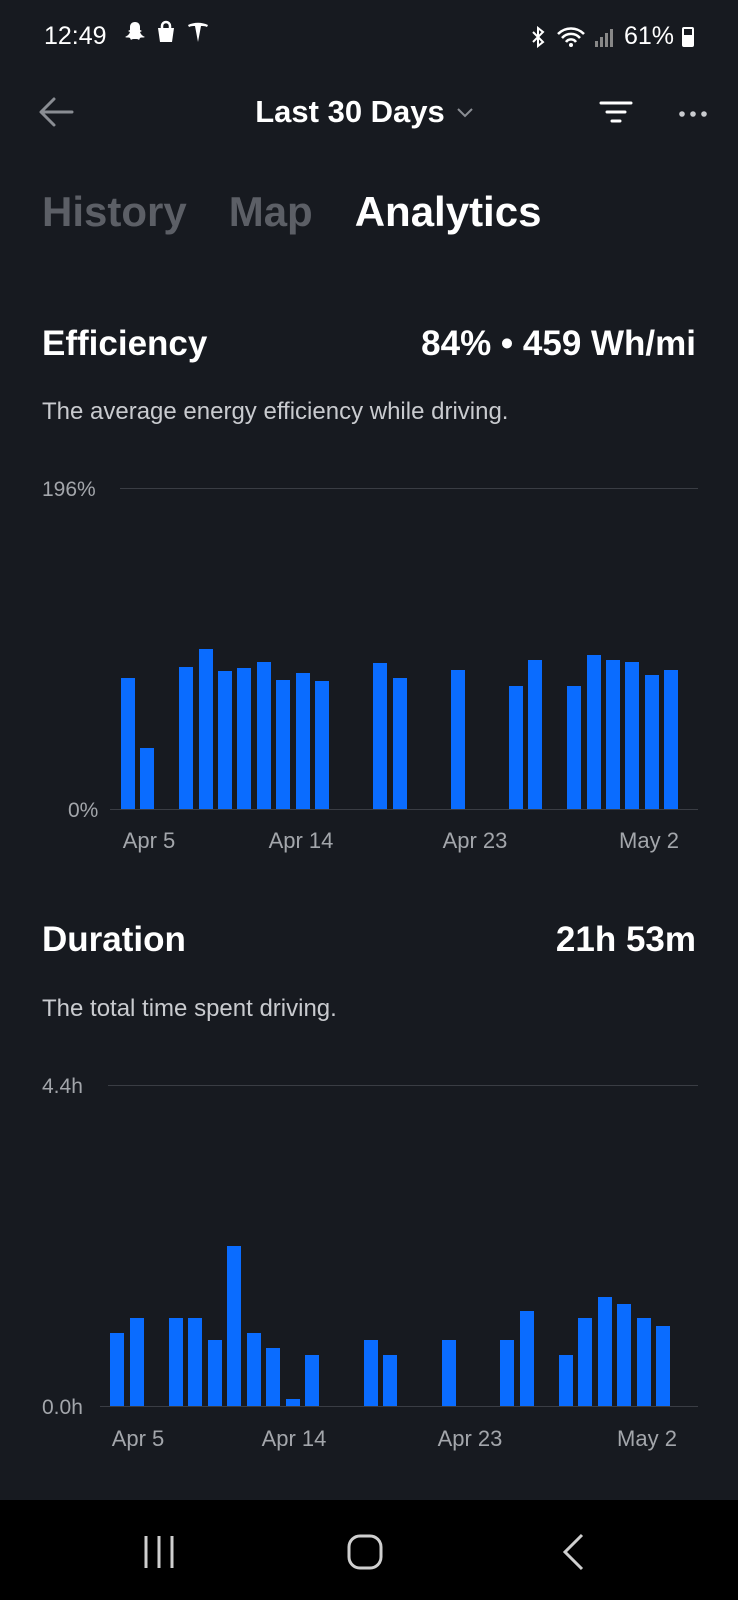 The height and width of the screenshot is (1600, 738). Describe the element at coordinates (649, 840) in the screenshot. I see `efficiency-x-tick: May 2` at that location.